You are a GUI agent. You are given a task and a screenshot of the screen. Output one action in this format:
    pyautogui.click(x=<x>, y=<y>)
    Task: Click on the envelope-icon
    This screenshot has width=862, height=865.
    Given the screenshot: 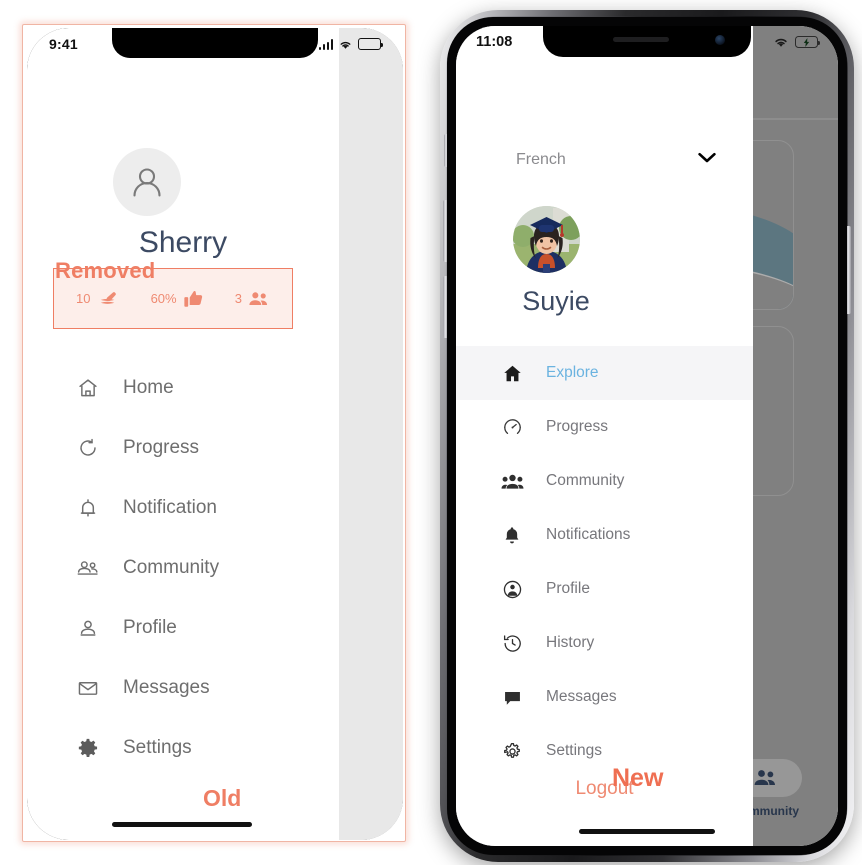 What is the action you would take?
    pyautogui.click(x=88, y=688)
    